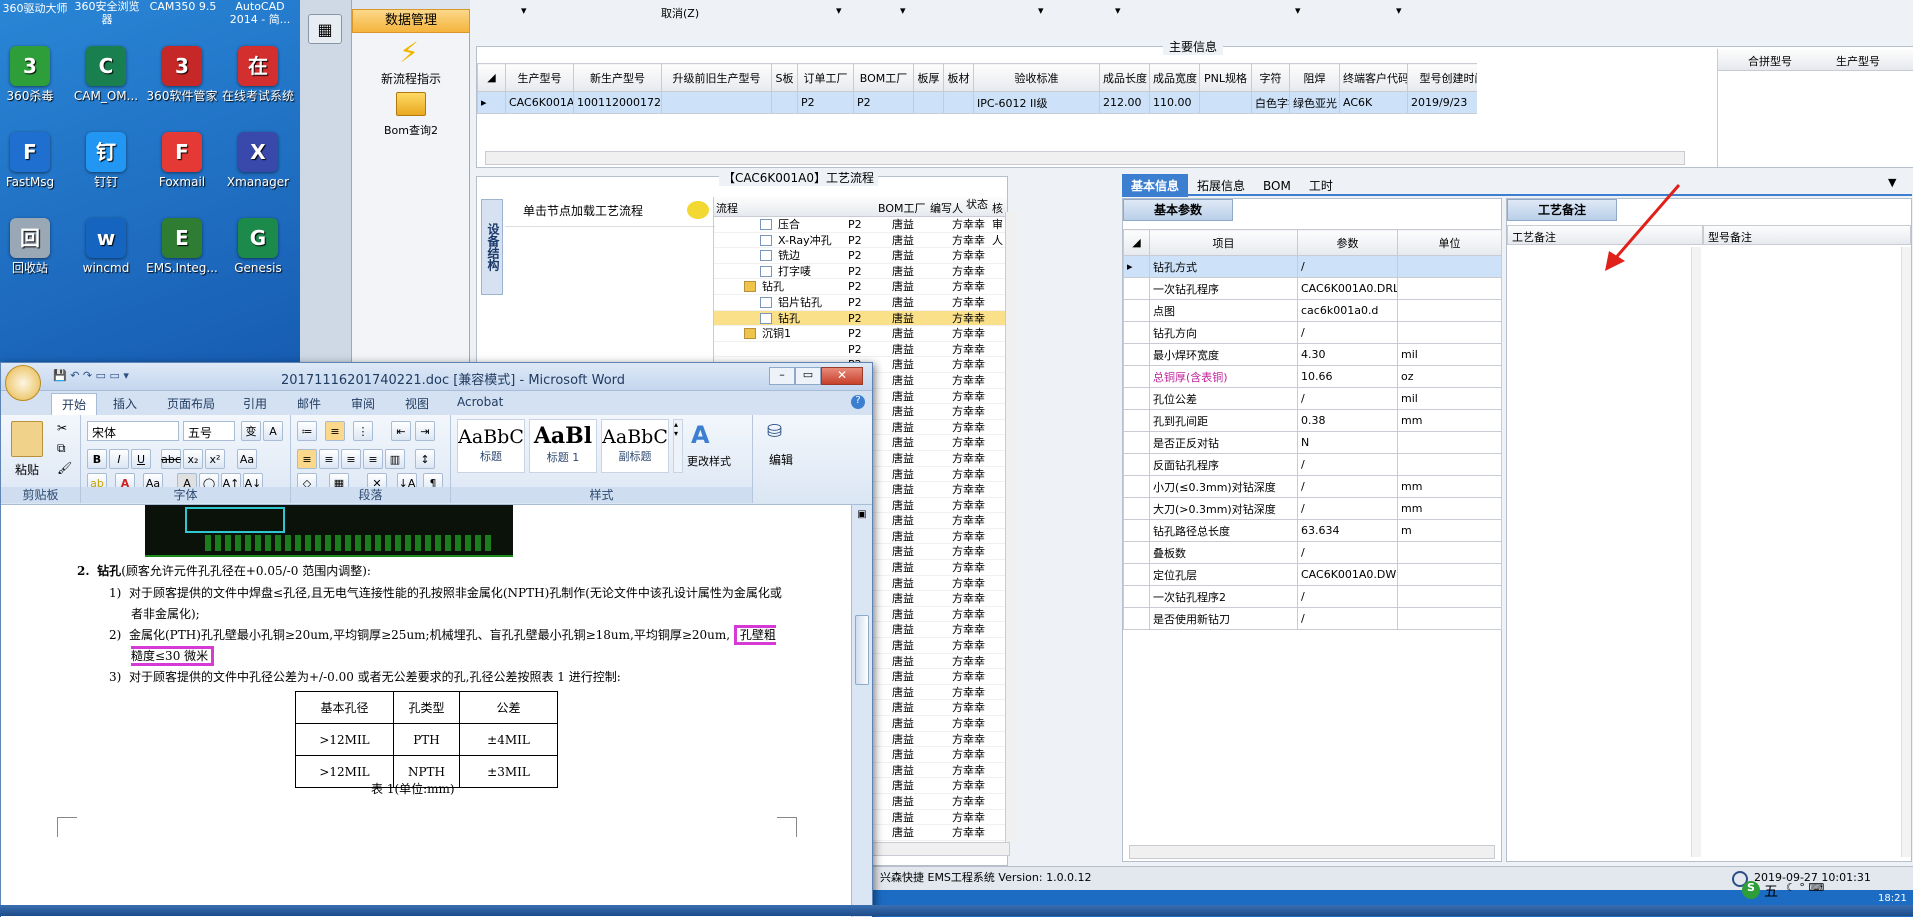 The height and width of the screenshot is (917, 1913). I want to click on param-row: 点图 cac6k001a0.d, so click(1312, 310).